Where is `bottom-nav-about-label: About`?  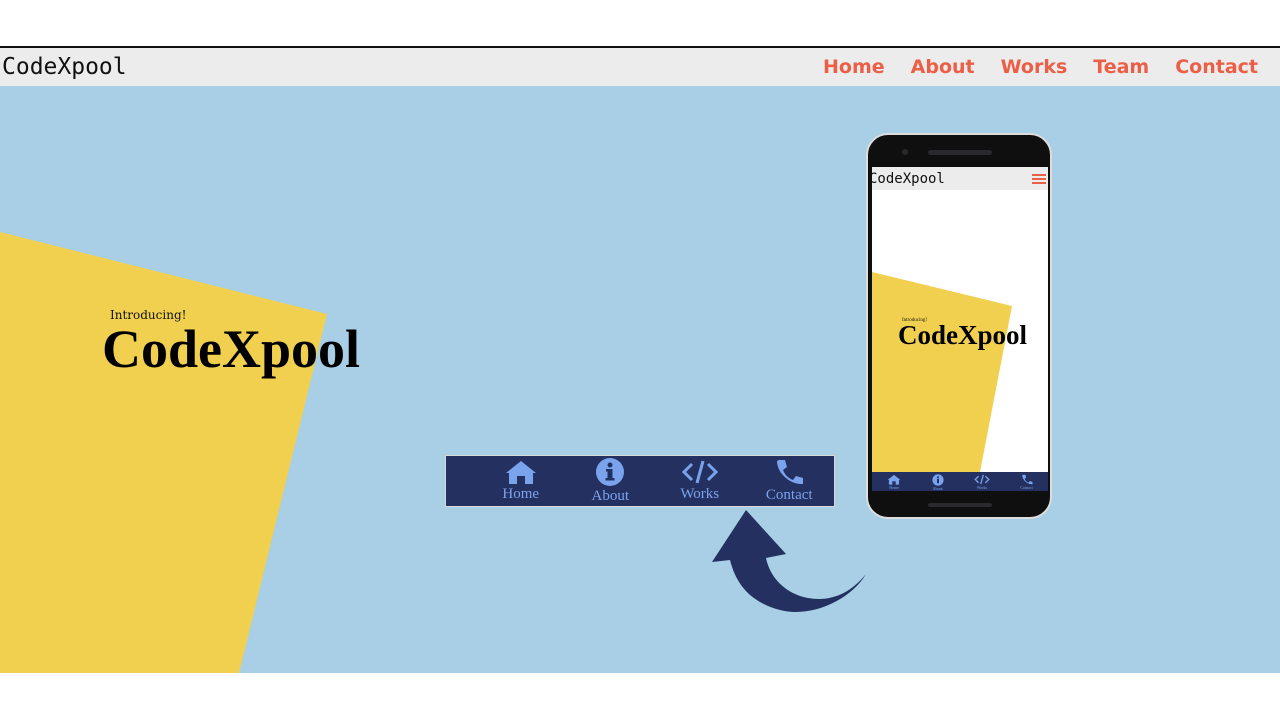
bottom-nav-about-label: About is located at coordinates (610, 496).